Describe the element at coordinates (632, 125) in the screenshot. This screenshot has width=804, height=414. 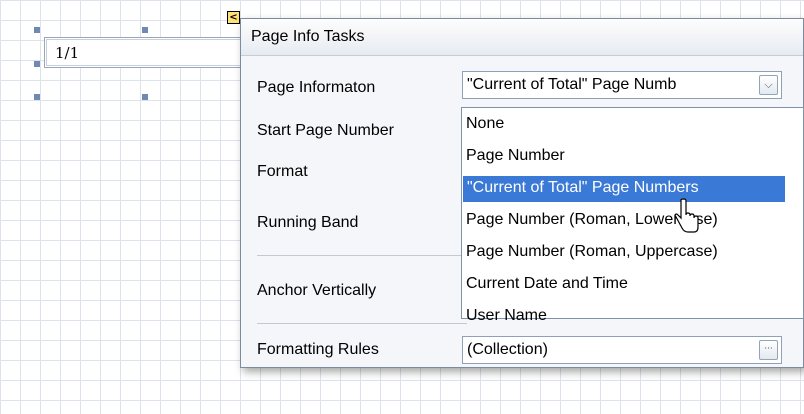
I see `dropdown-option-none: None` at that location.